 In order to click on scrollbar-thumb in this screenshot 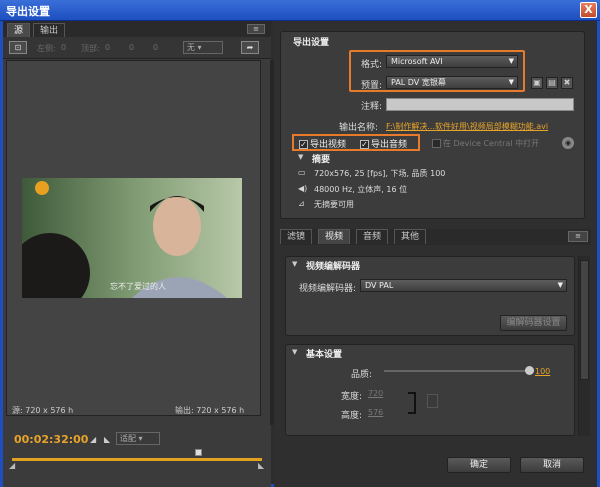, I will do `click(584, 320)`.